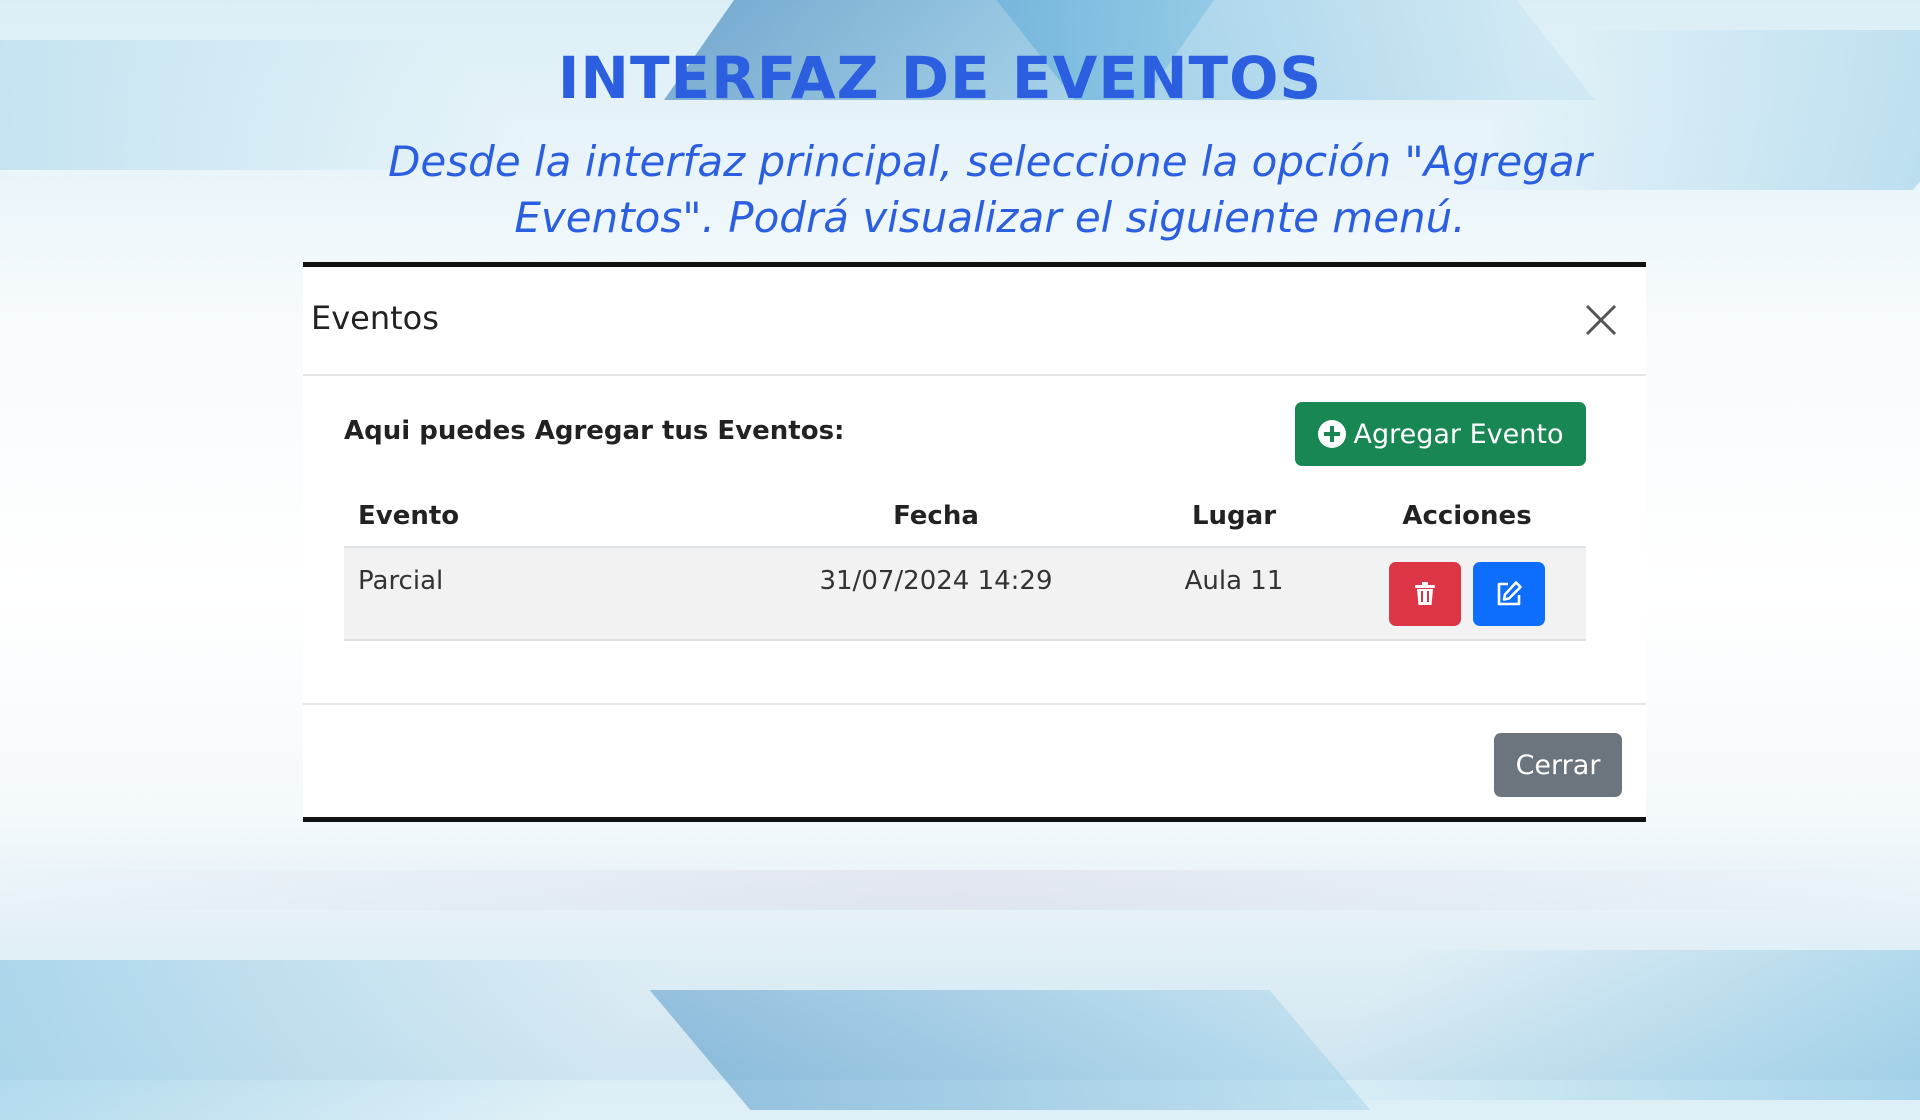 This screenshot has height=1120, width=1920. What do you see at coordinates (1467, 517) in the screenshot?
I see `header-acciones: Acciones` at bounding box center [1467, 517].